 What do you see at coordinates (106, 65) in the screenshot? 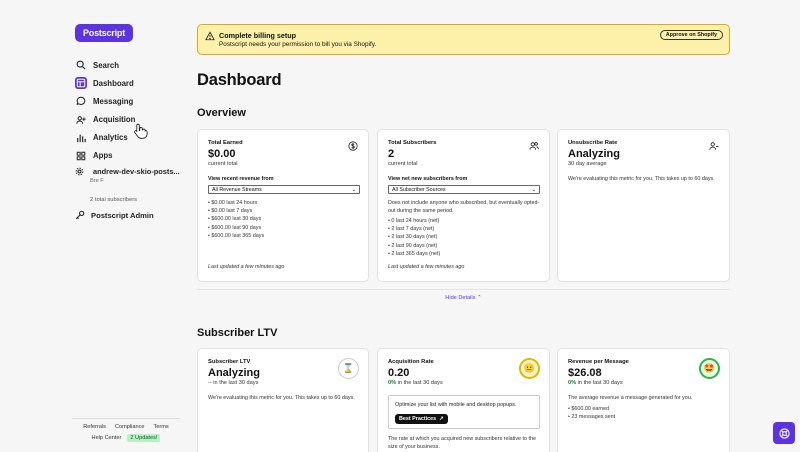
I see `nav-label: Search` at bounding box center [106, 65].